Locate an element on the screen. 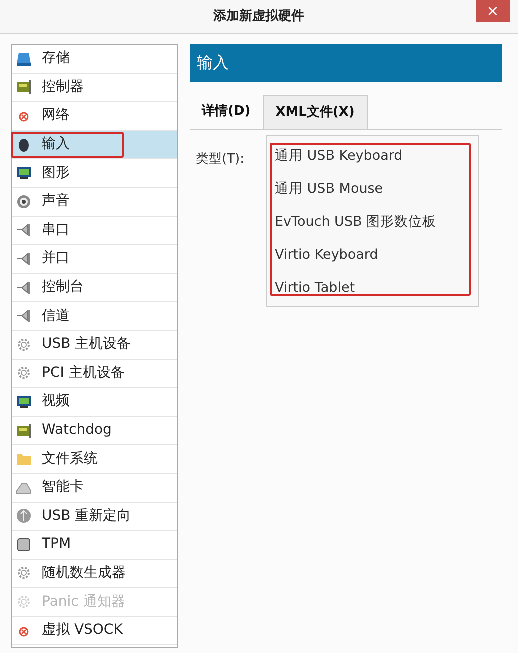  hardware-item: TPM is located at coordinates (94, 545).